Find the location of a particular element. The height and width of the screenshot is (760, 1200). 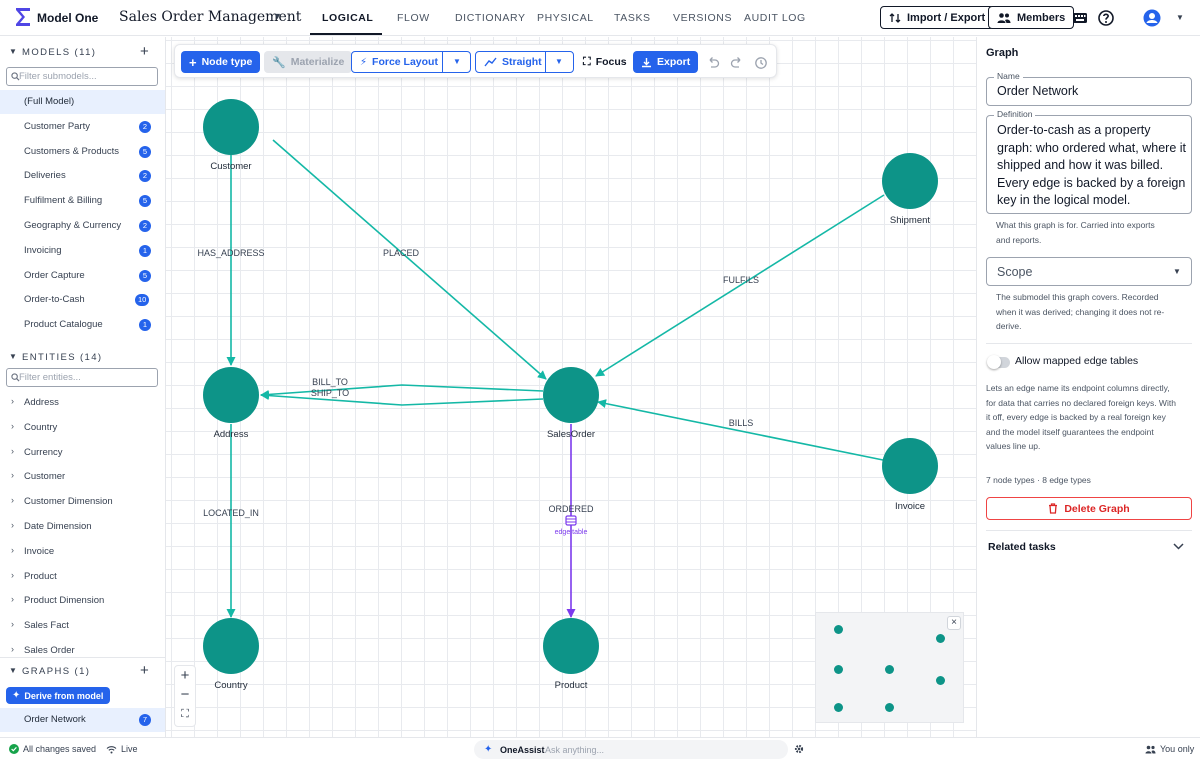

edge-label: HAS_ADDRESS is located at coordinates (230, 253).